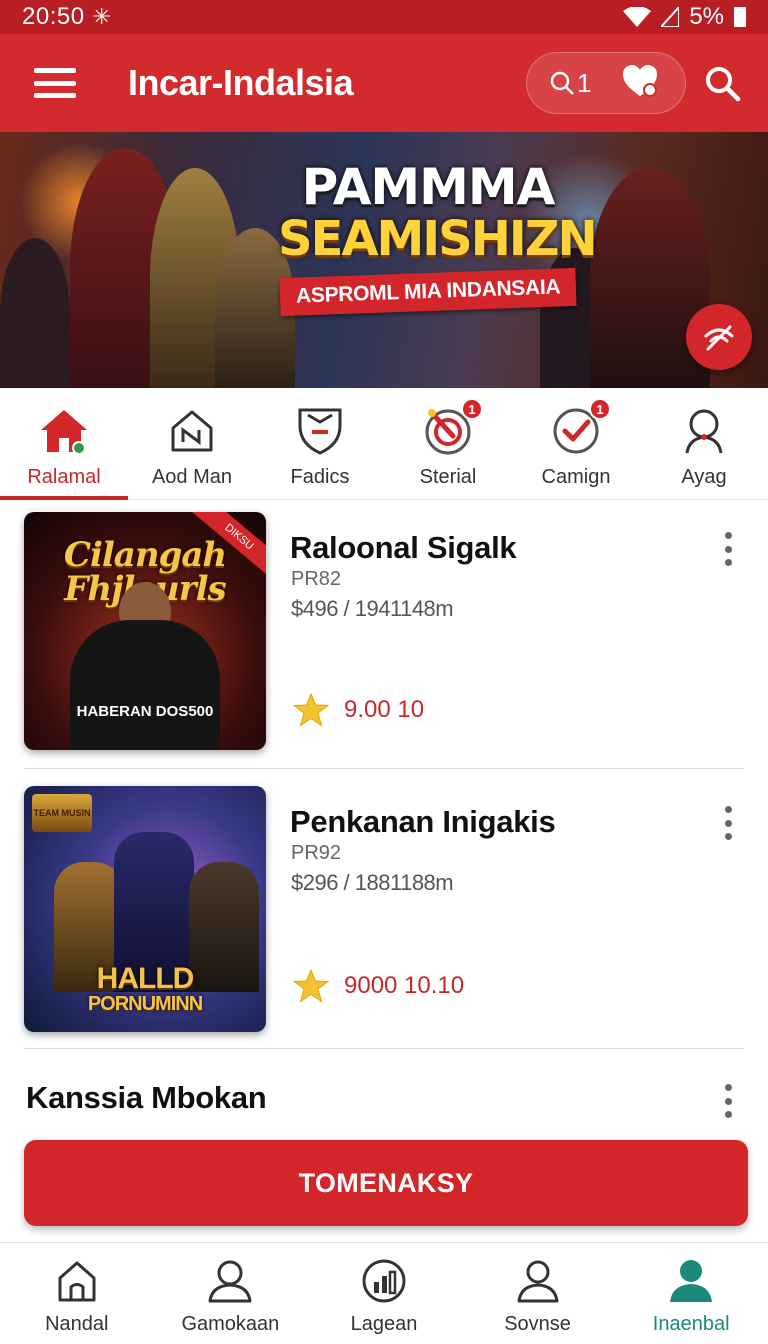  I want to click on nav-item-sovnse: Sovnse, so click(538, 1293).